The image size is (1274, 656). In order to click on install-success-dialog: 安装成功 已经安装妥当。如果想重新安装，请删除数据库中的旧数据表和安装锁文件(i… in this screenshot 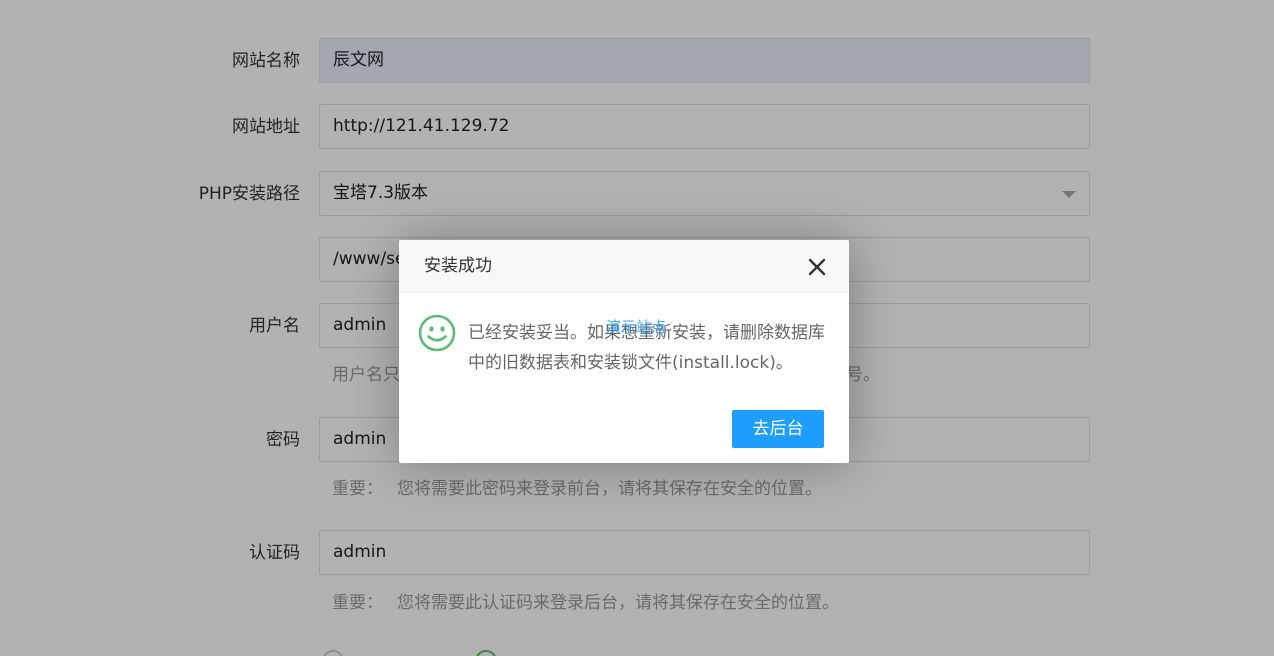, I will do `click(624, 351)`.